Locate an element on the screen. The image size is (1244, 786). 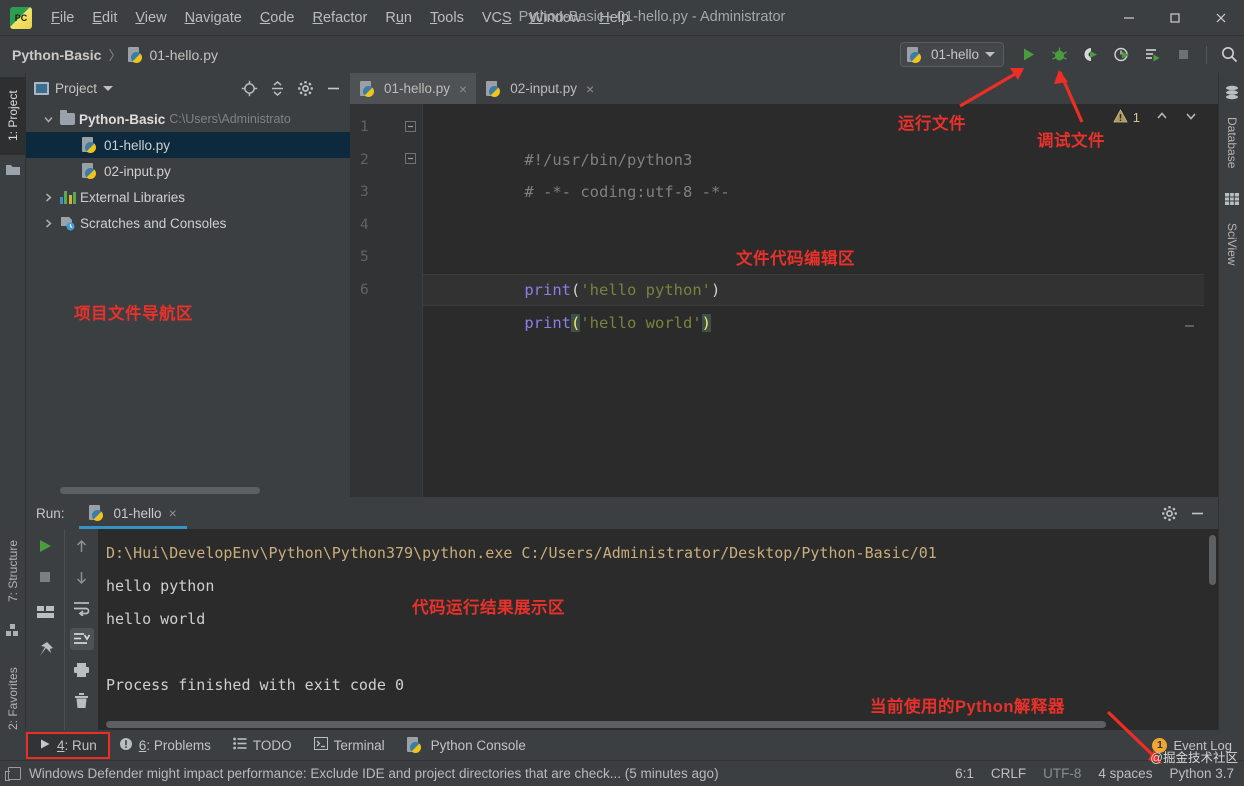
database-icon is located at coordinates (1232, 93).